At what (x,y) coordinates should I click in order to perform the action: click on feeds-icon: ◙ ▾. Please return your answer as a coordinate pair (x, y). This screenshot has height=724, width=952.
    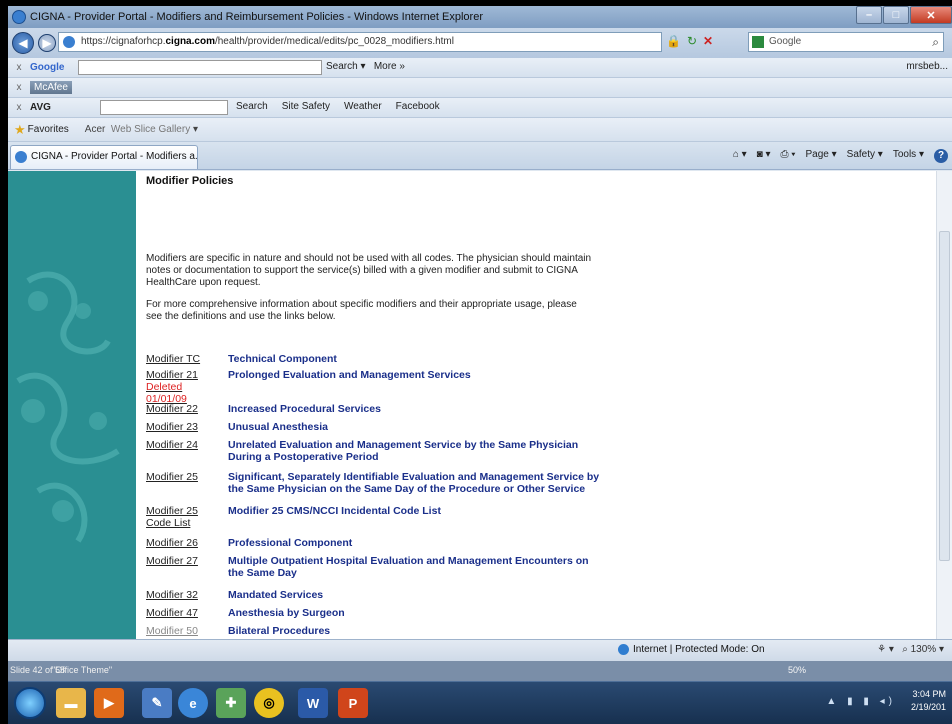
    Looking at the image, I should click on (764, 156).